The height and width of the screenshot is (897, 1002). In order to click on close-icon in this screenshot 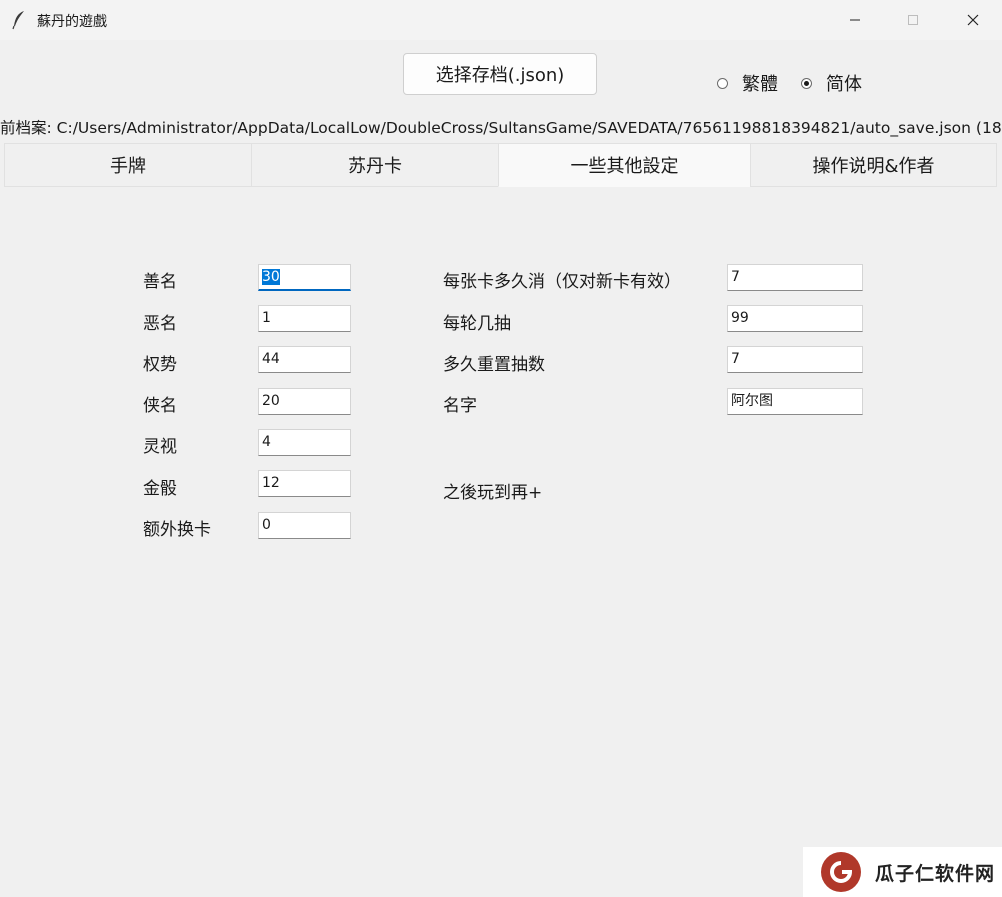, I will do `click(973, 20)`.